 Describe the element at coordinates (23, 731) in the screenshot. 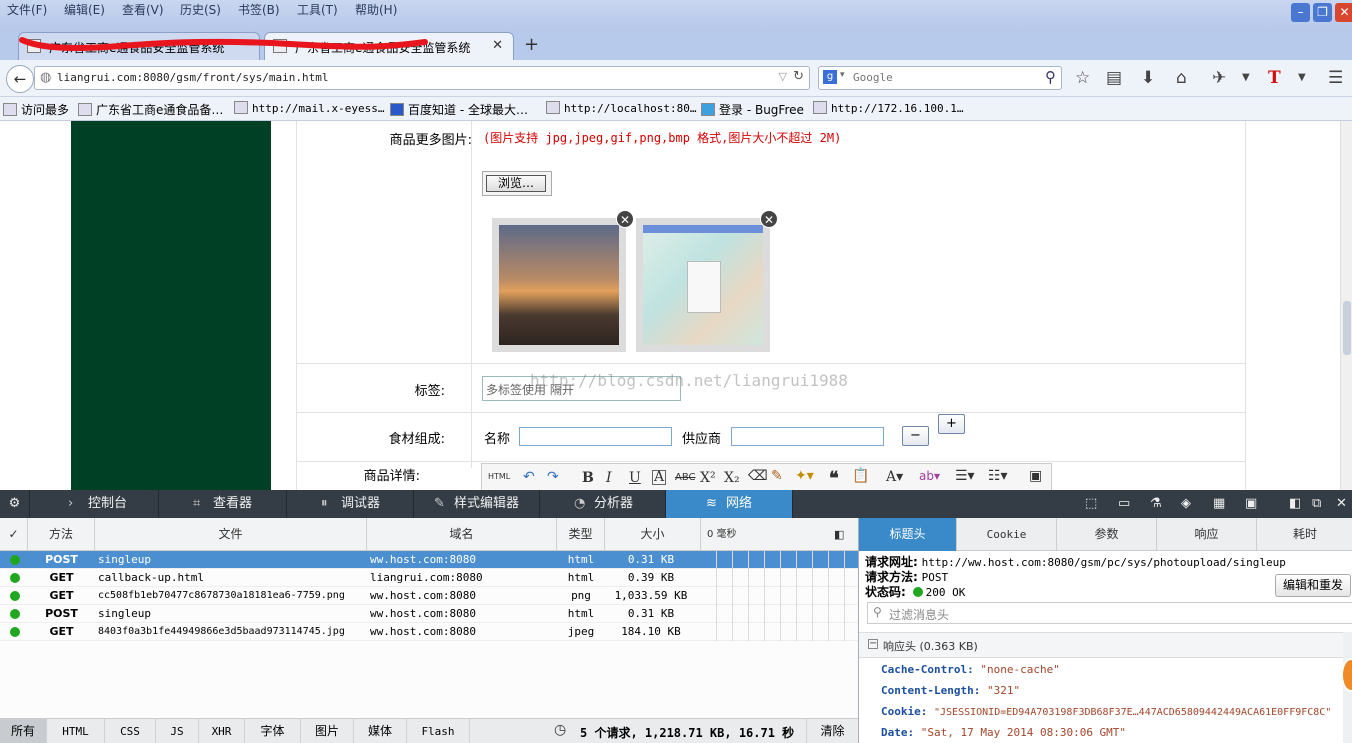

I see `filter-all: 所有` at that location.